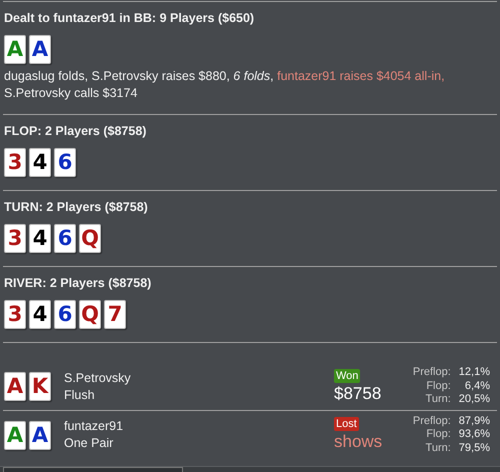 The image size is (500, 472). What do you see at coordinates (98, 378) in the screenshot?
I see `player-name: S.Petrovsky` at bounding box center [98, 378].